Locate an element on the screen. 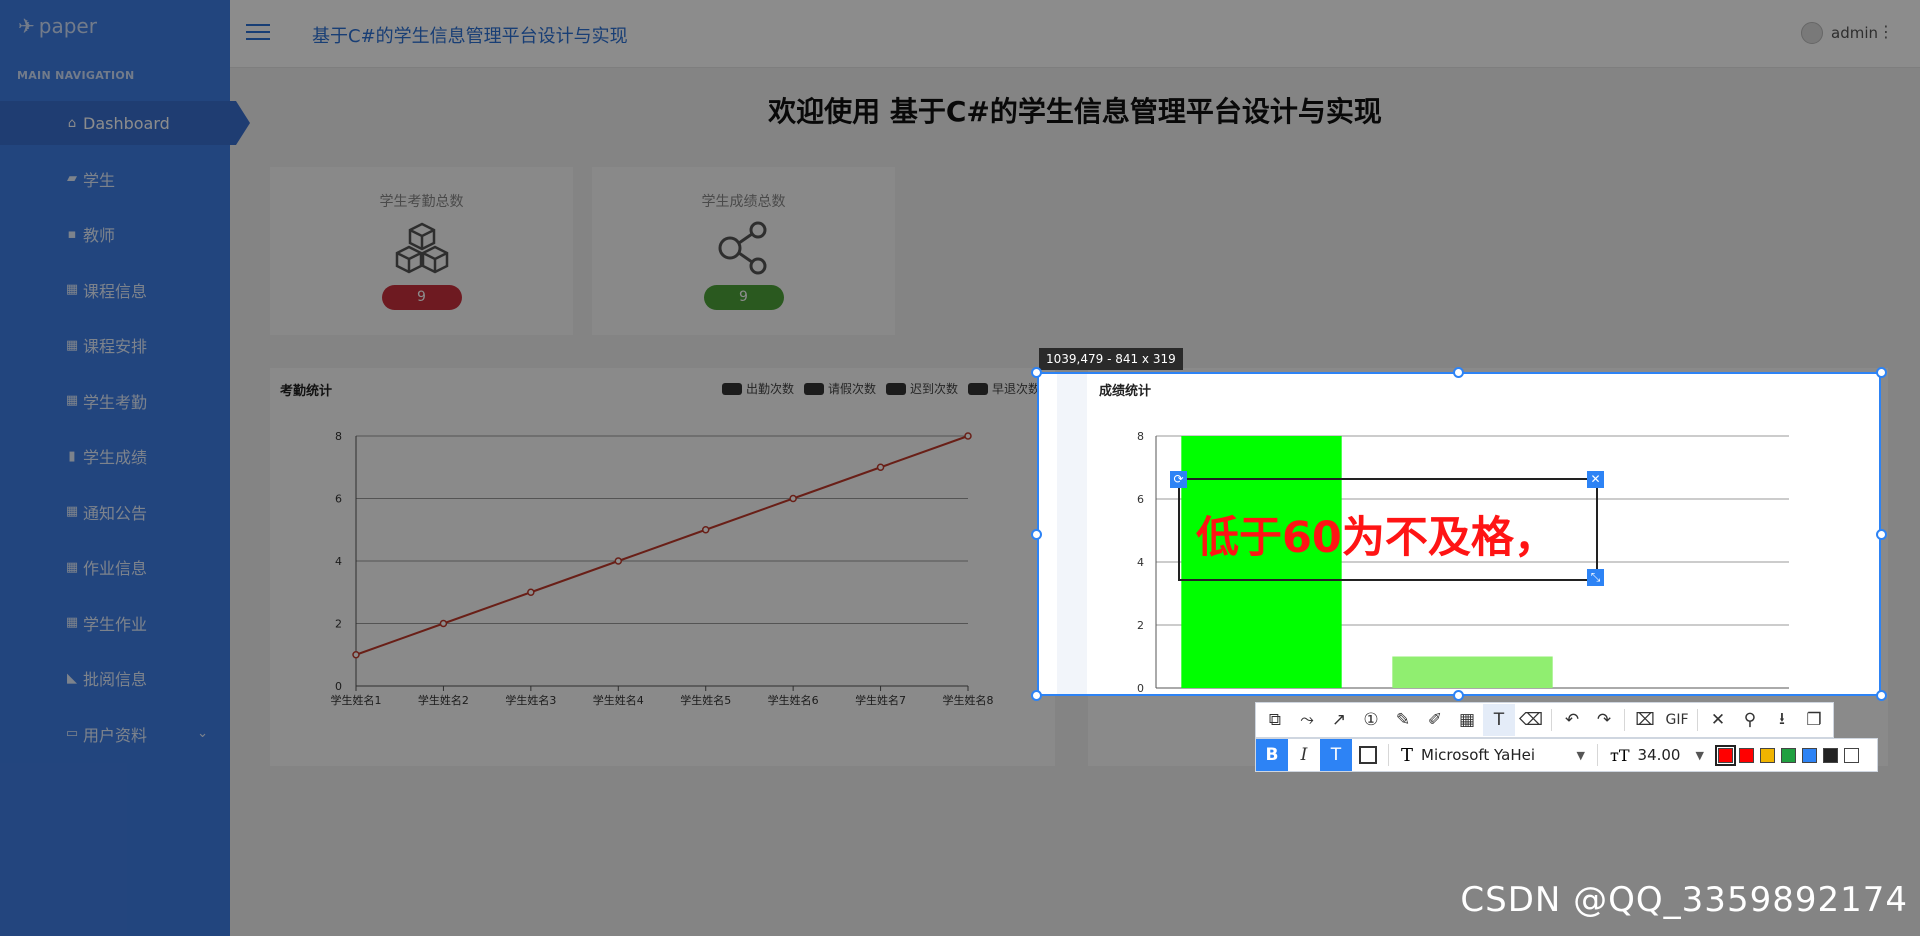  copy-icon: ❐ is located at coordinates (1814, 720).